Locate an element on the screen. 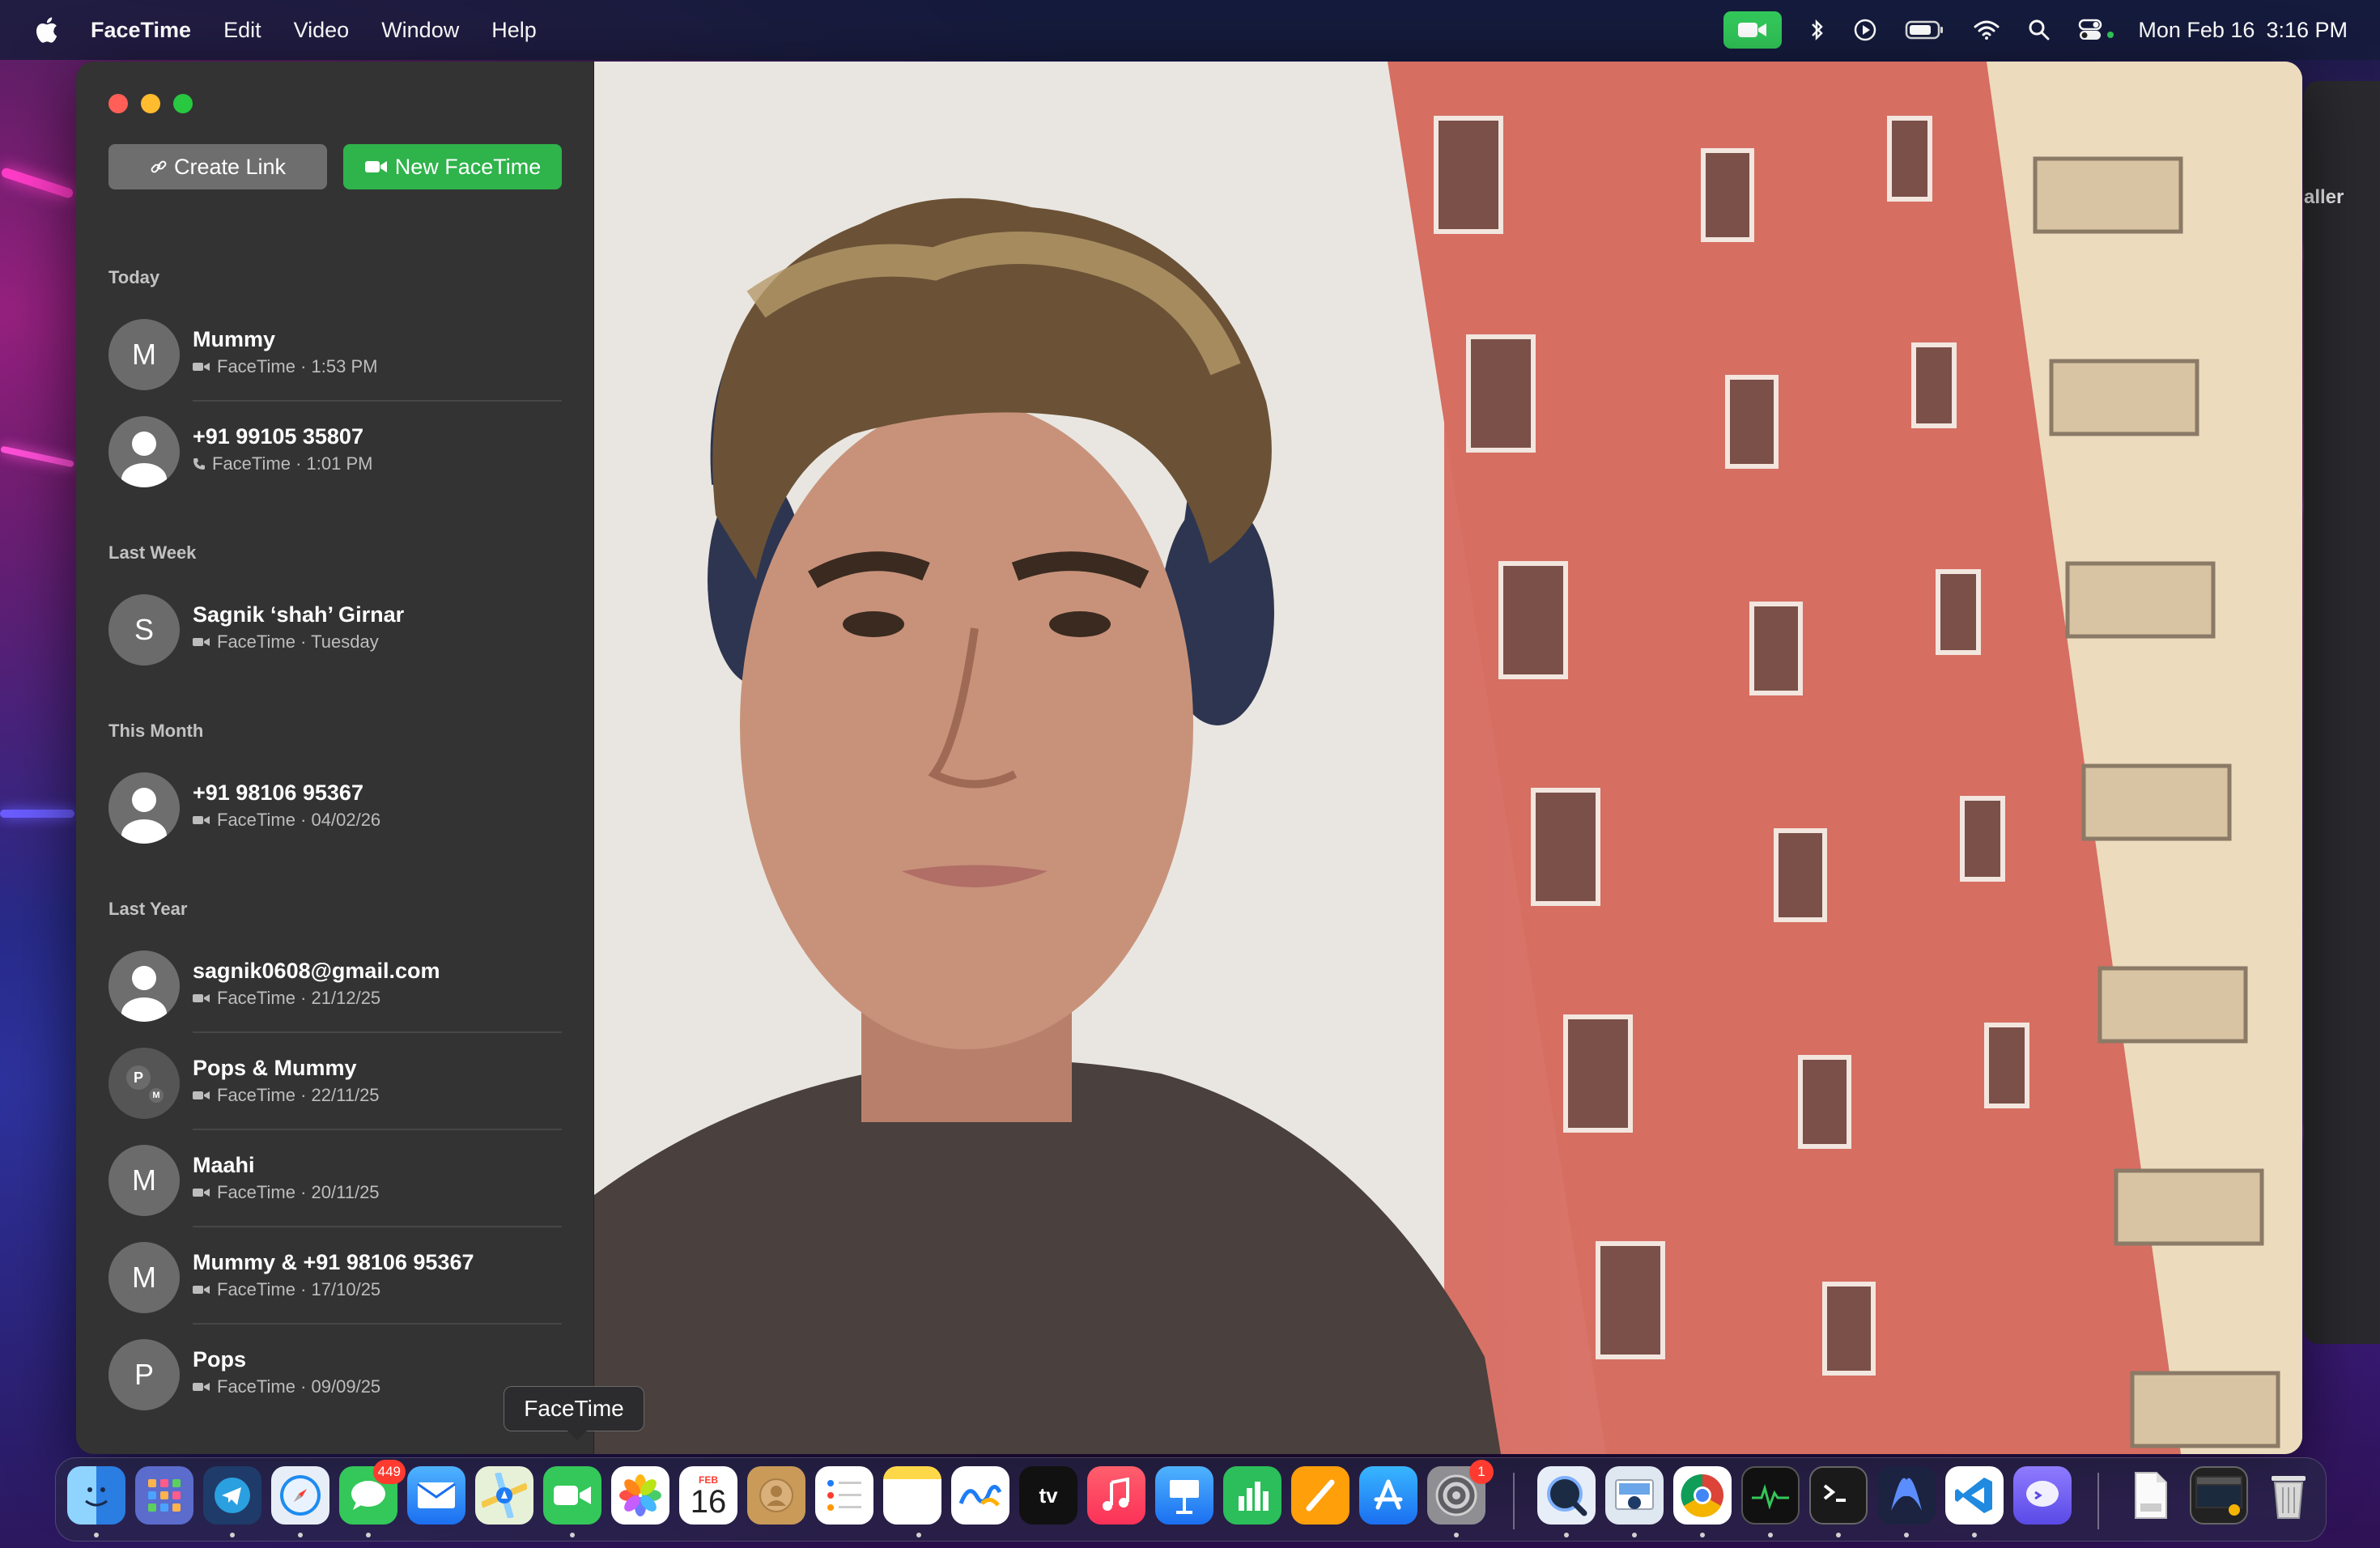 This screenshot has height=1548, width=2380. telegram-icon is located at coordinates (232, 1495).